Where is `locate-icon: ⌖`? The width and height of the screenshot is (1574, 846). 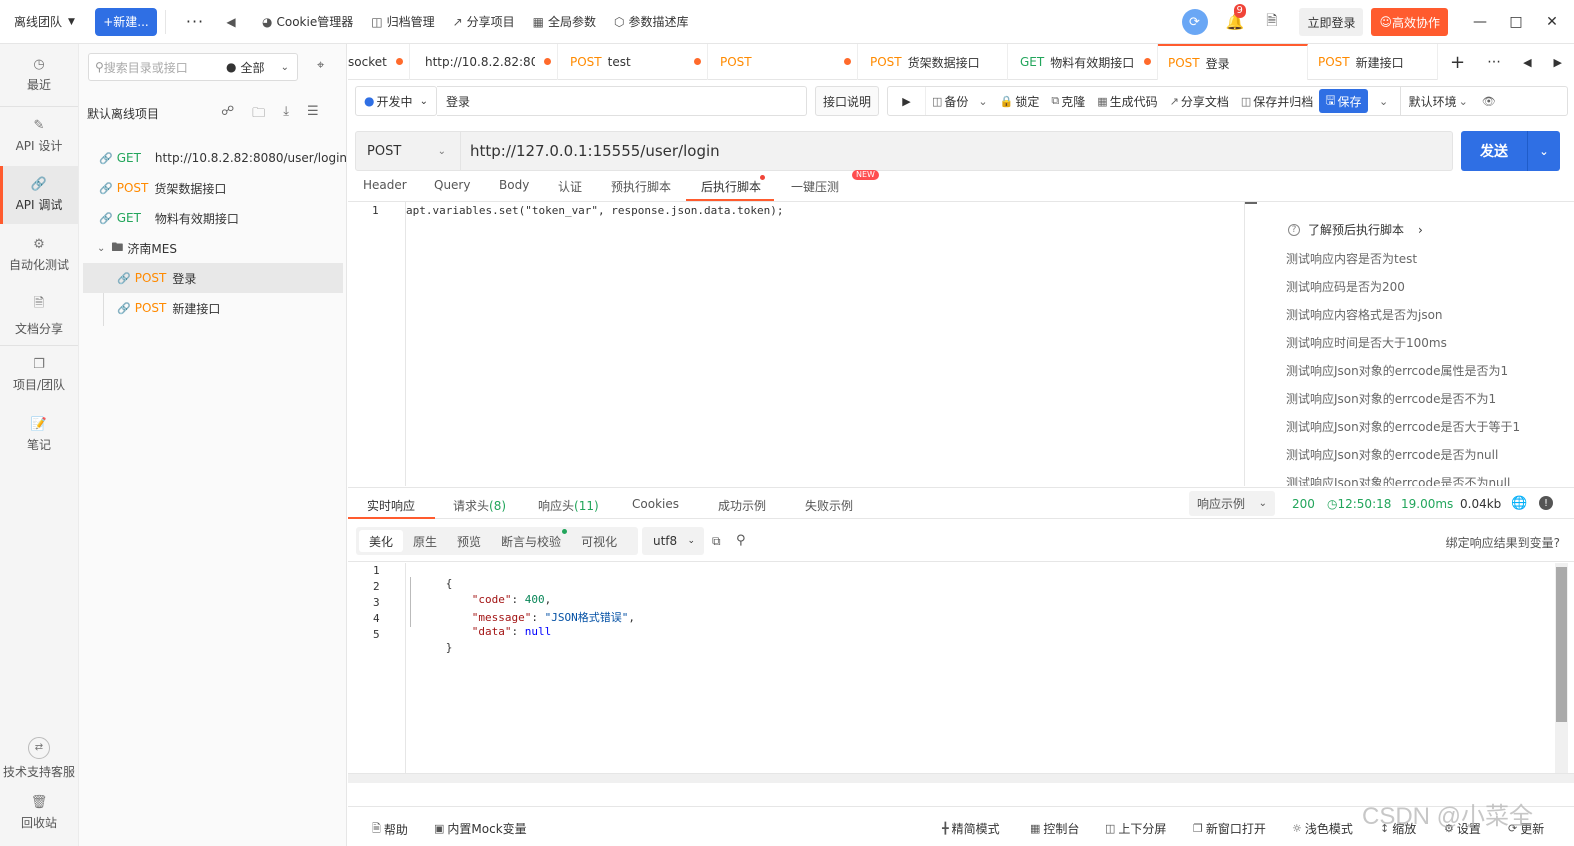 locate-icon: ⌖ is located at coordinates (320, 65).